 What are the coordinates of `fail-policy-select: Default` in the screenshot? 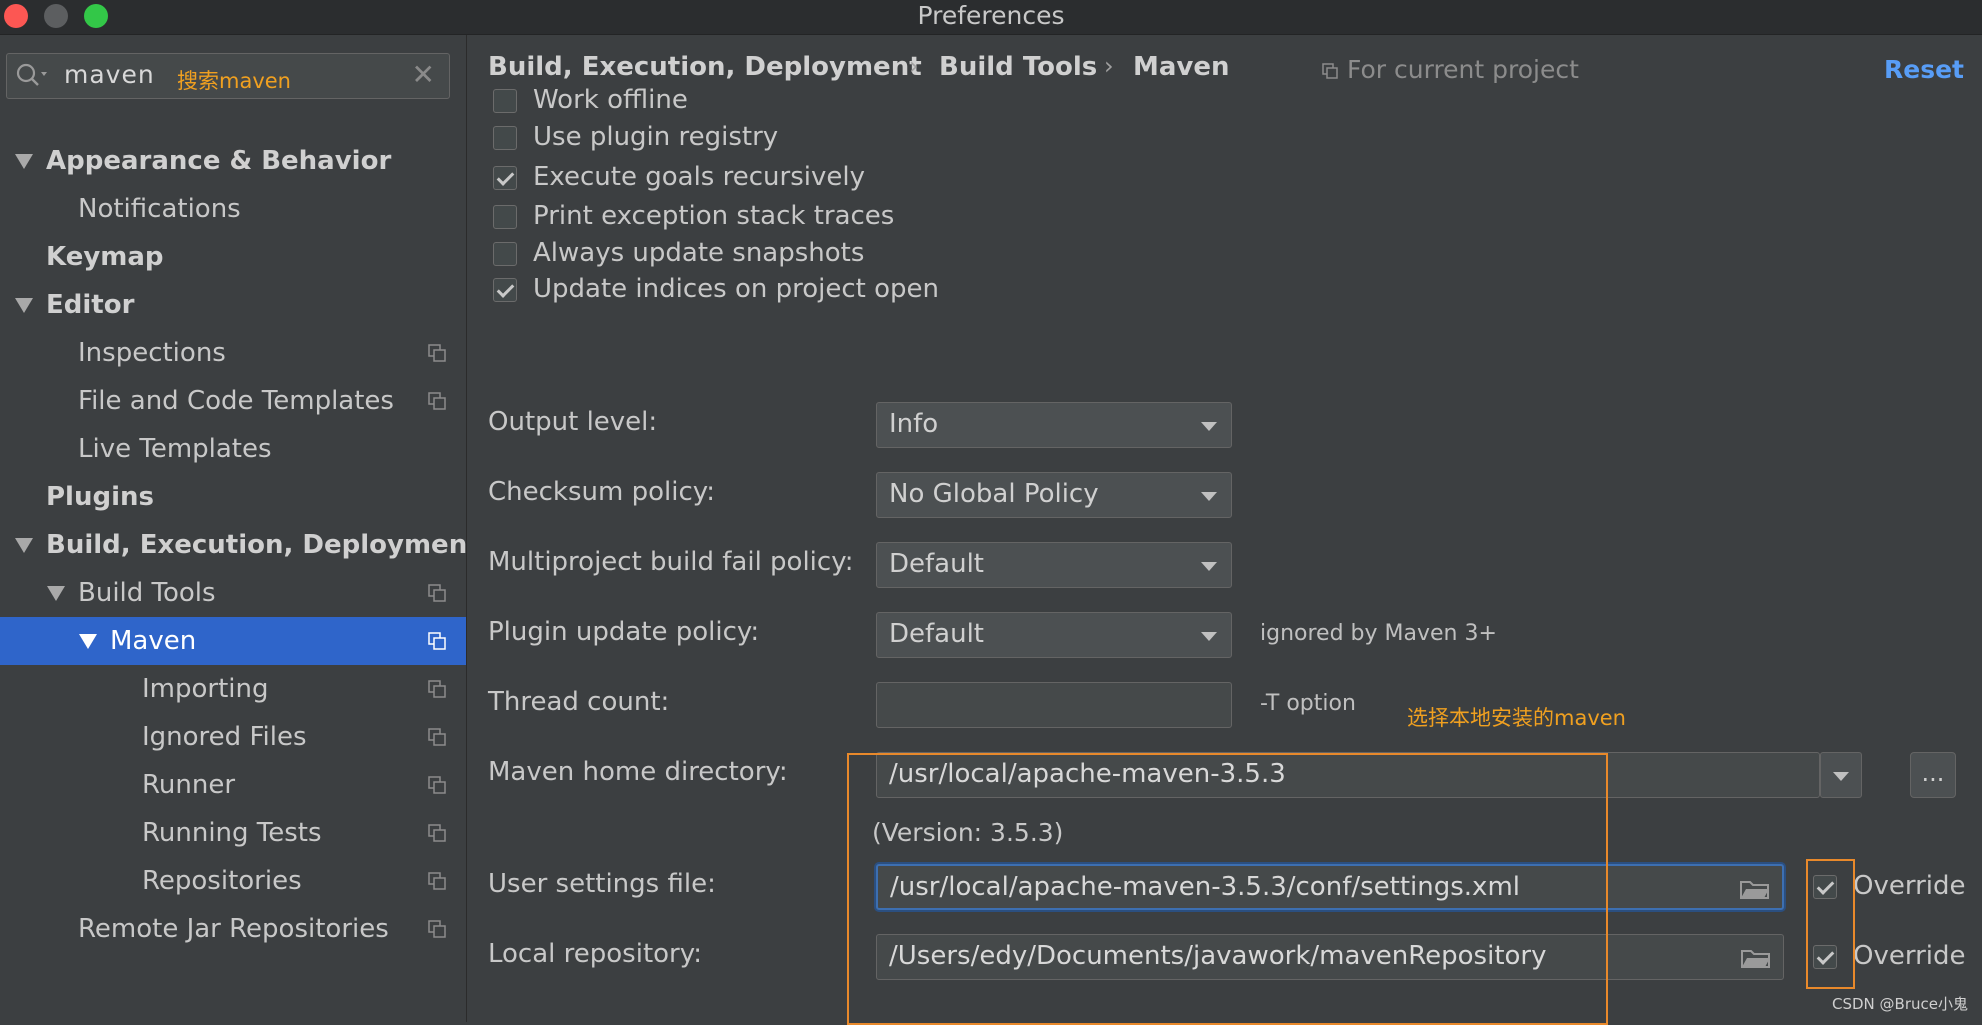 It's located at (1054, 565).